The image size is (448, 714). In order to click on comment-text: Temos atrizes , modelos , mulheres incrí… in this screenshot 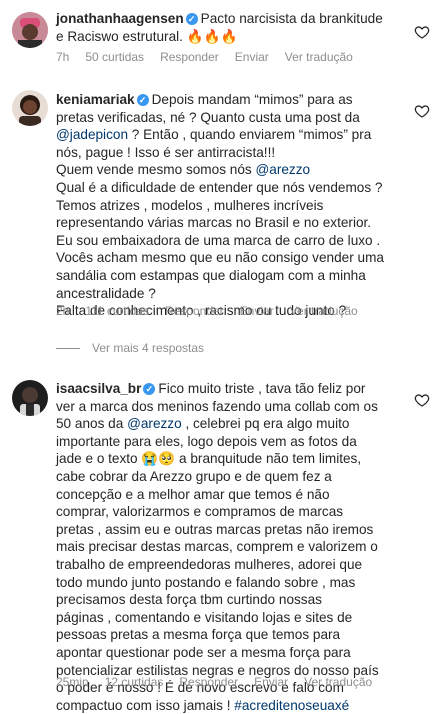, I will do `click(190, 205)`.